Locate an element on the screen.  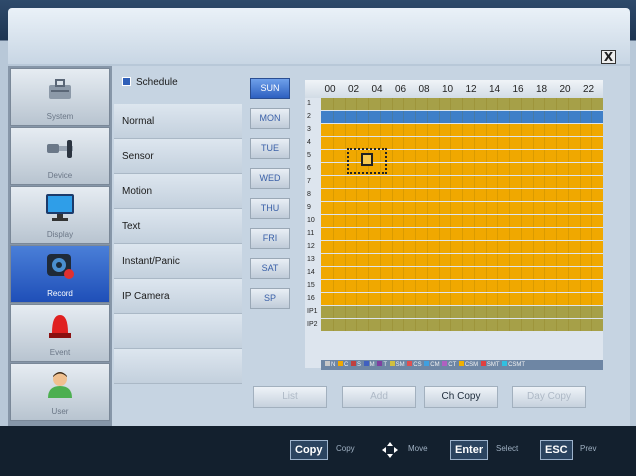
day-button-fri: FRI is located at coordinates (270, 238).